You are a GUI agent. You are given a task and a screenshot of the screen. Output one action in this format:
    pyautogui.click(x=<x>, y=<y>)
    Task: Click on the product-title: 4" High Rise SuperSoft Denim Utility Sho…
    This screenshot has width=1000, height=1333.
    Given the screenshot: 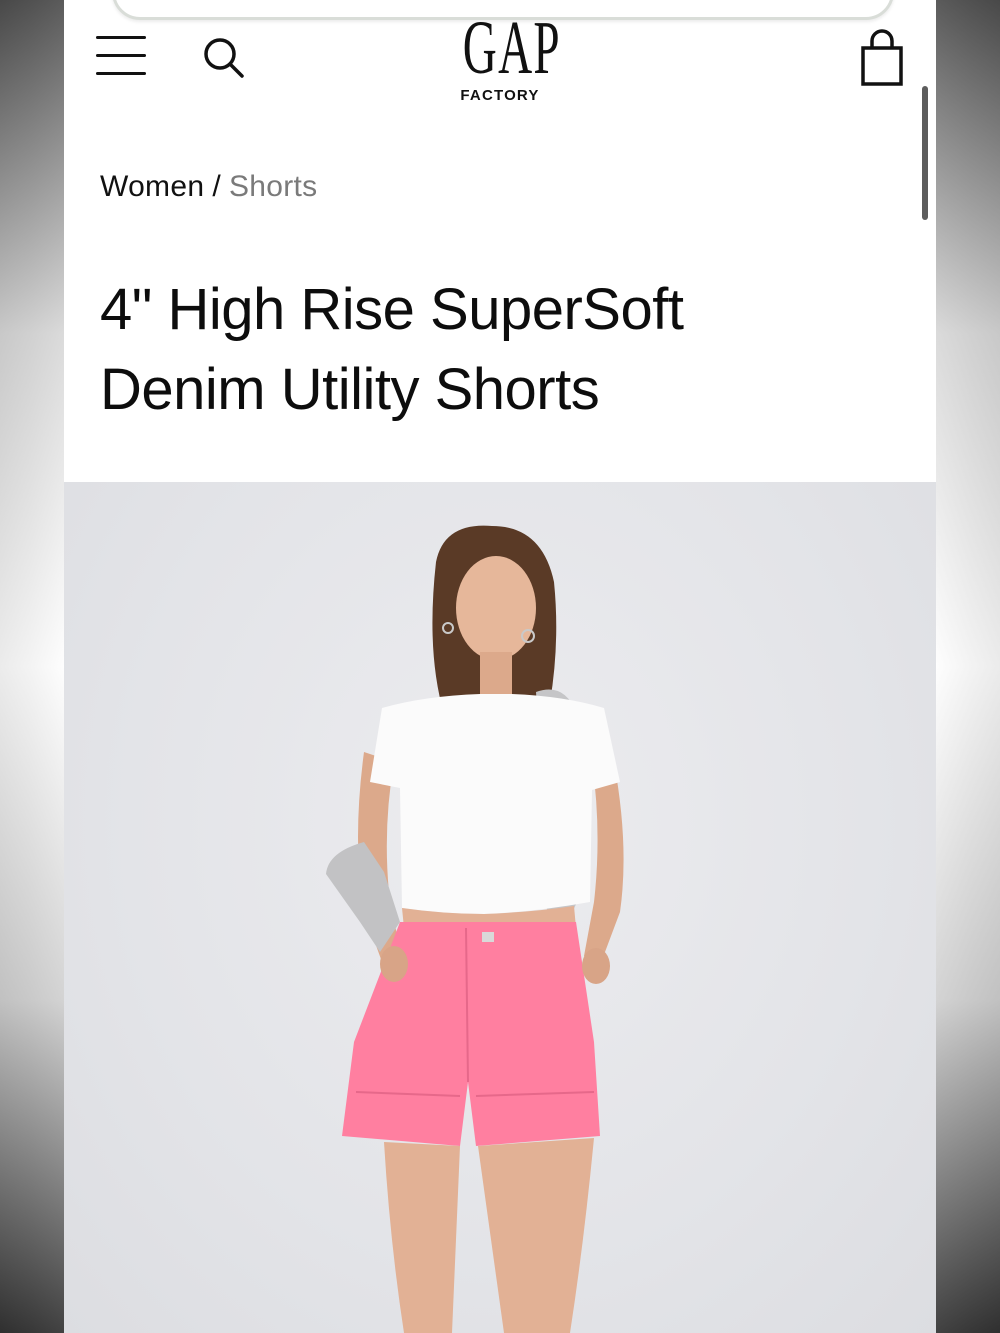 What is the action you would take?
    pyautogui.click(x=480, y=350)
    